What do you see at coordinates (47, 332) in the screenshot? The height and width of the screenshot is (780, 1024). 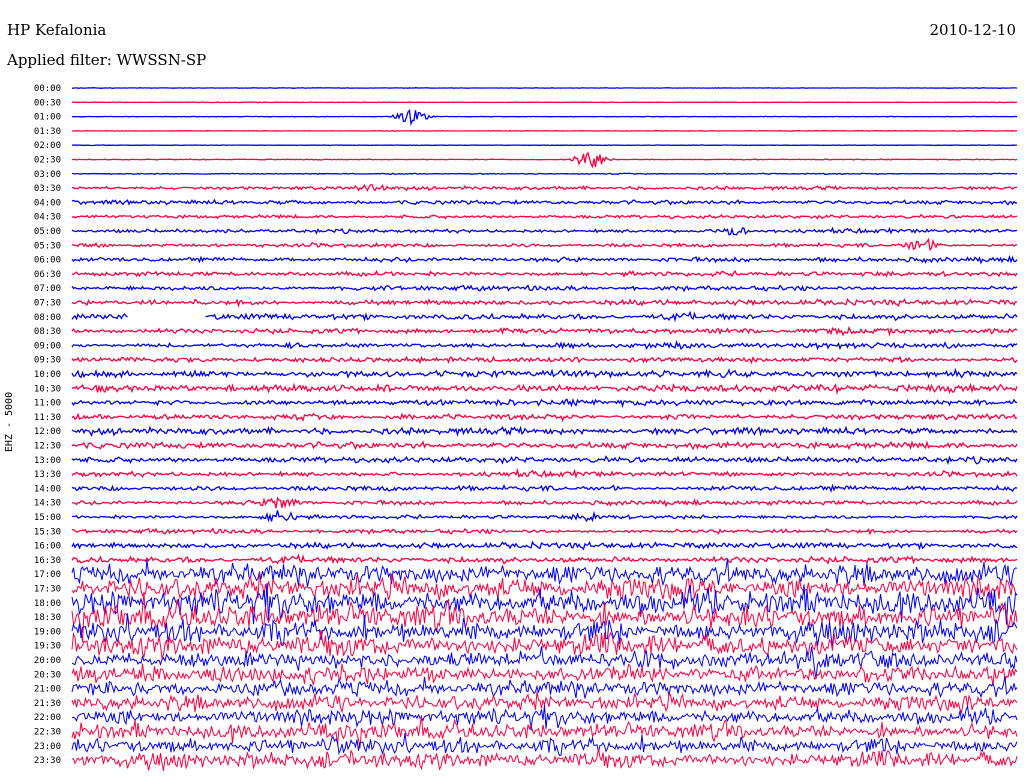 I see `row-time-label: 08:30` at bounding box center [47, 332].